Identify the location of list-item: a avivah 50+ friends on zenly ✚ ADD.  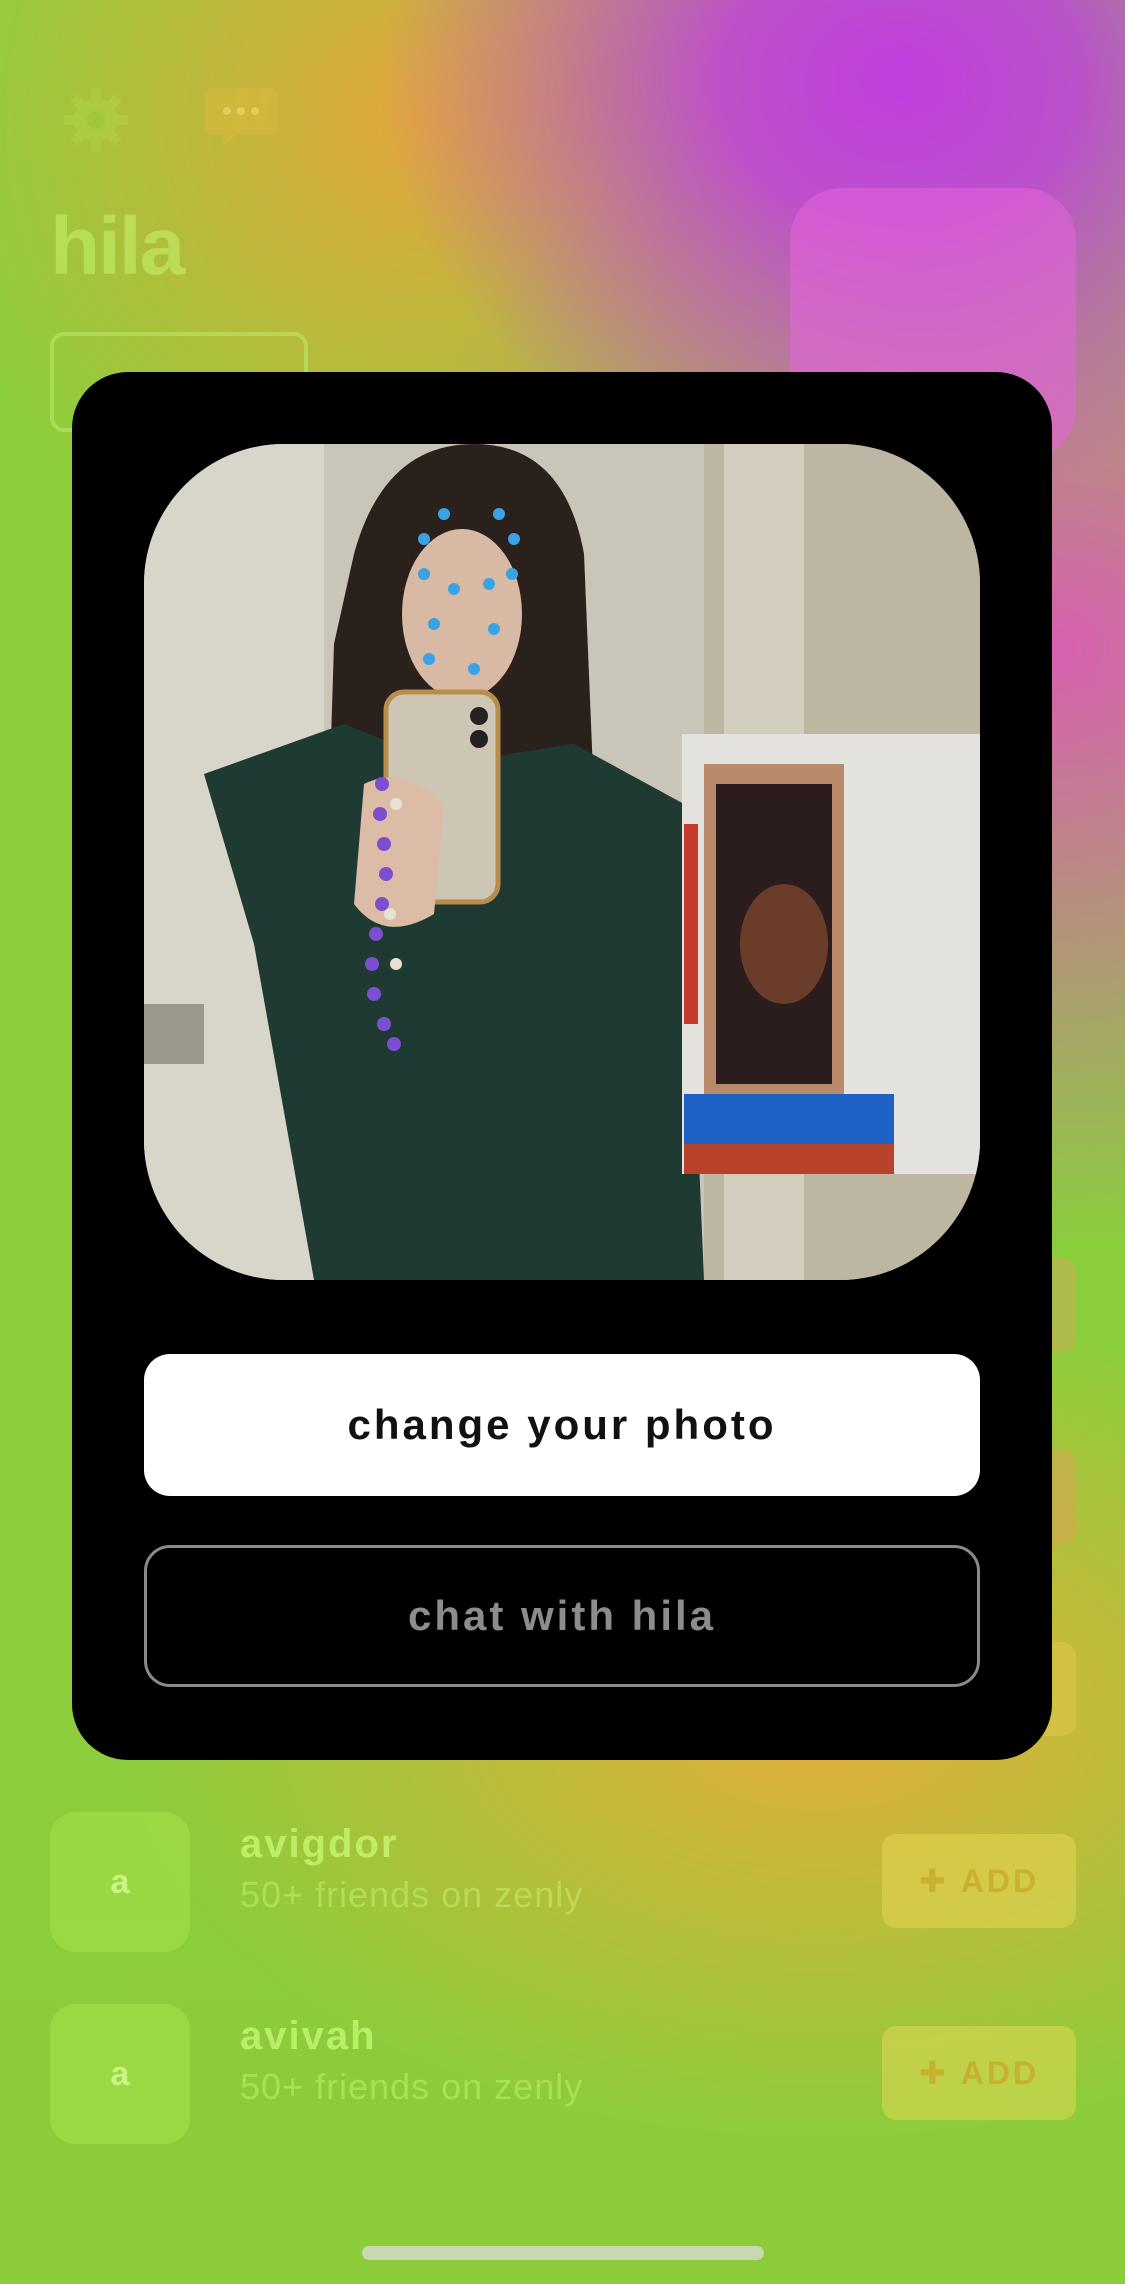
(562, 2079).